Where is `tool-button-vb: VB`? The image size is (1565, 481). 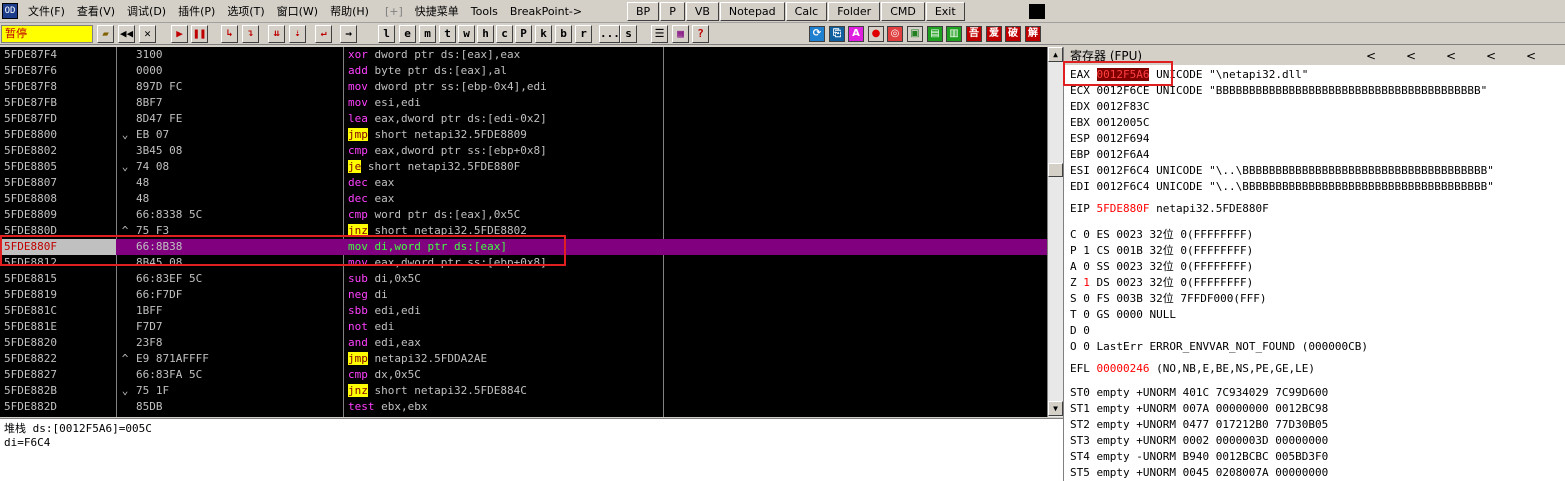 tool-button-vb: VB is located at coordinates (702, 11).